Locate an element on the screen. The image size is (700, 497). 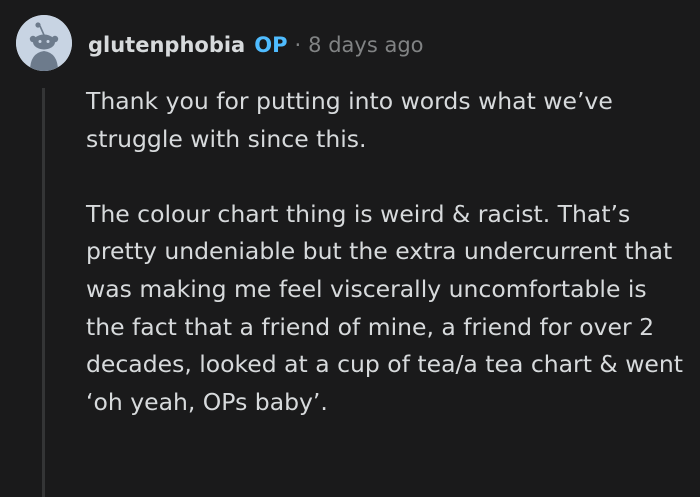
op-badge: OP is located at coordinates (271, 45).